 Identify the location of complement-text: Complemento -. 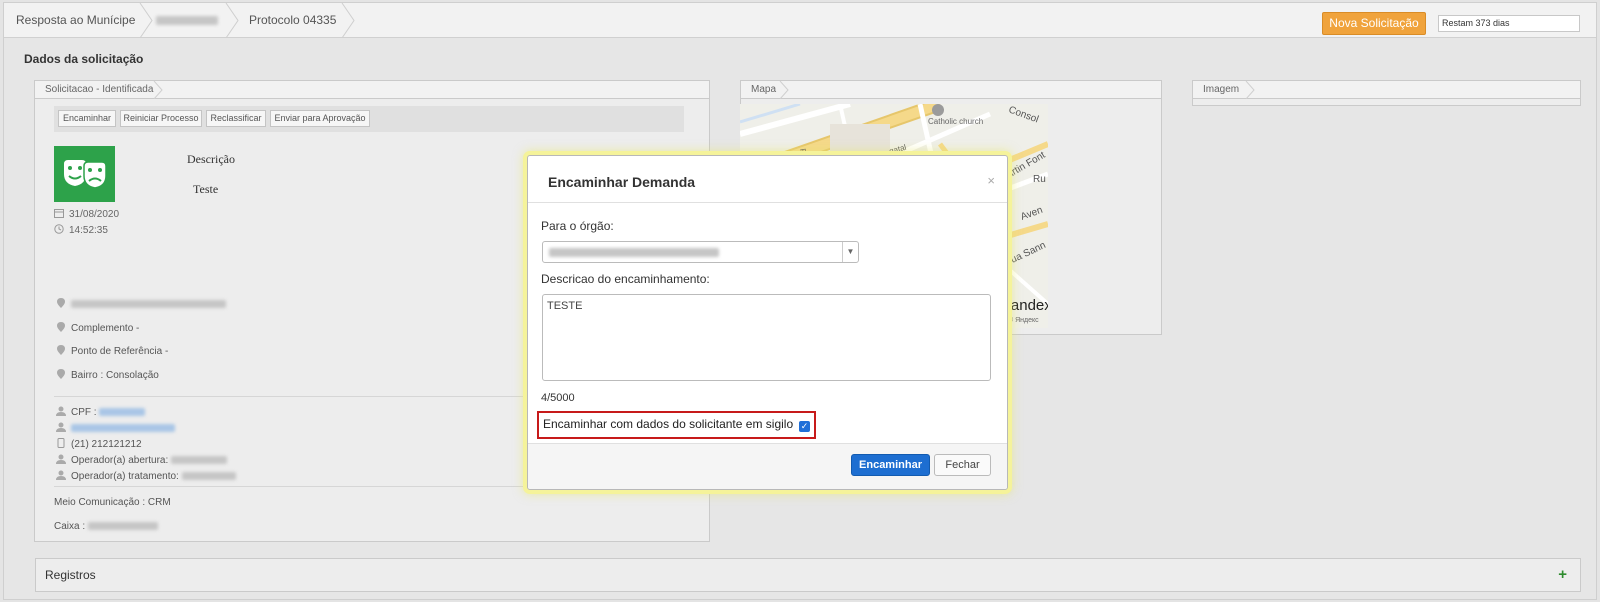
(105, 328).